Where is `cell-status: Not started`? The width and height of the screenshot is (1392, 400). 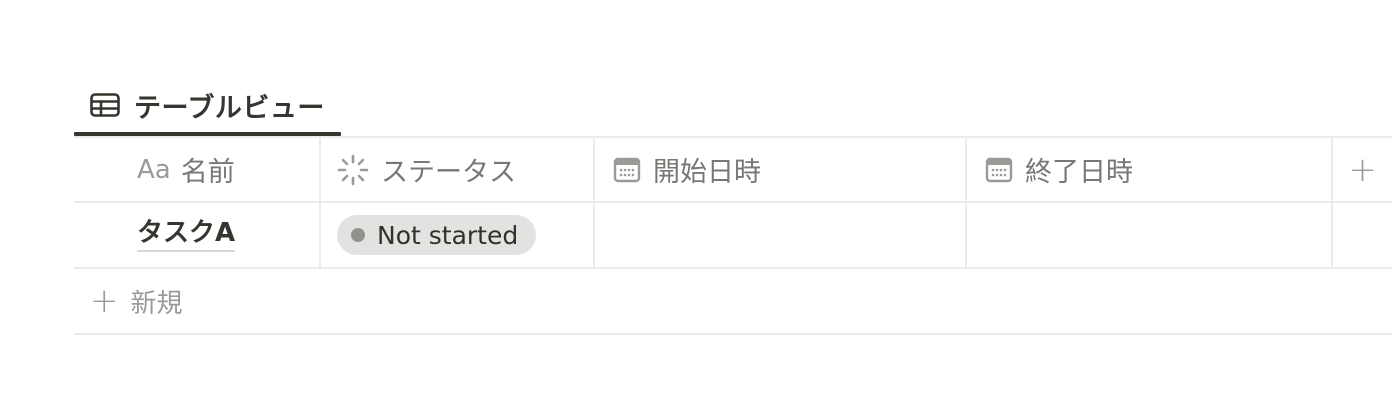 cell-status: Not started is located at coordinates (458, 235).